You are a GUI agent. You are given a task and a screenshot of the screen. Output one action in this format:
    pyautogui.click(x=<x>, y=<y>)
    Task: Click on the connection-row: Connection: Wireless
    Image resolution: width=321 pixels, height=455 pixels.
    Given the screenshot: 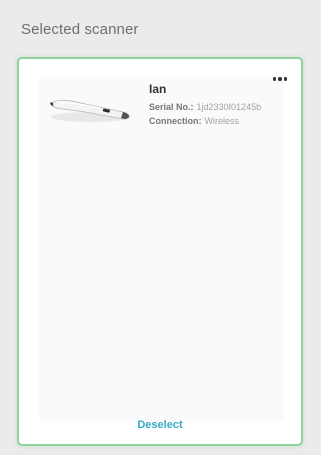 What is the action you would take?
    pyautogui.click(x=194, y=121)
    